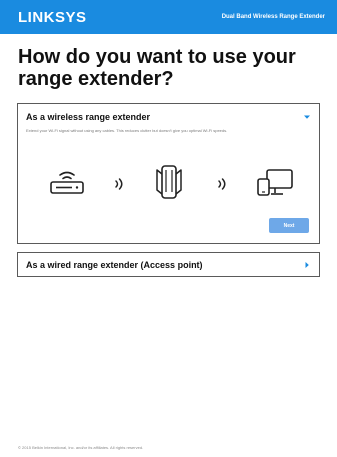 This screenshot has height=457, width=337. I want to click on option-wired-extender: As a wired range extender (Access point), so click(168, 264).